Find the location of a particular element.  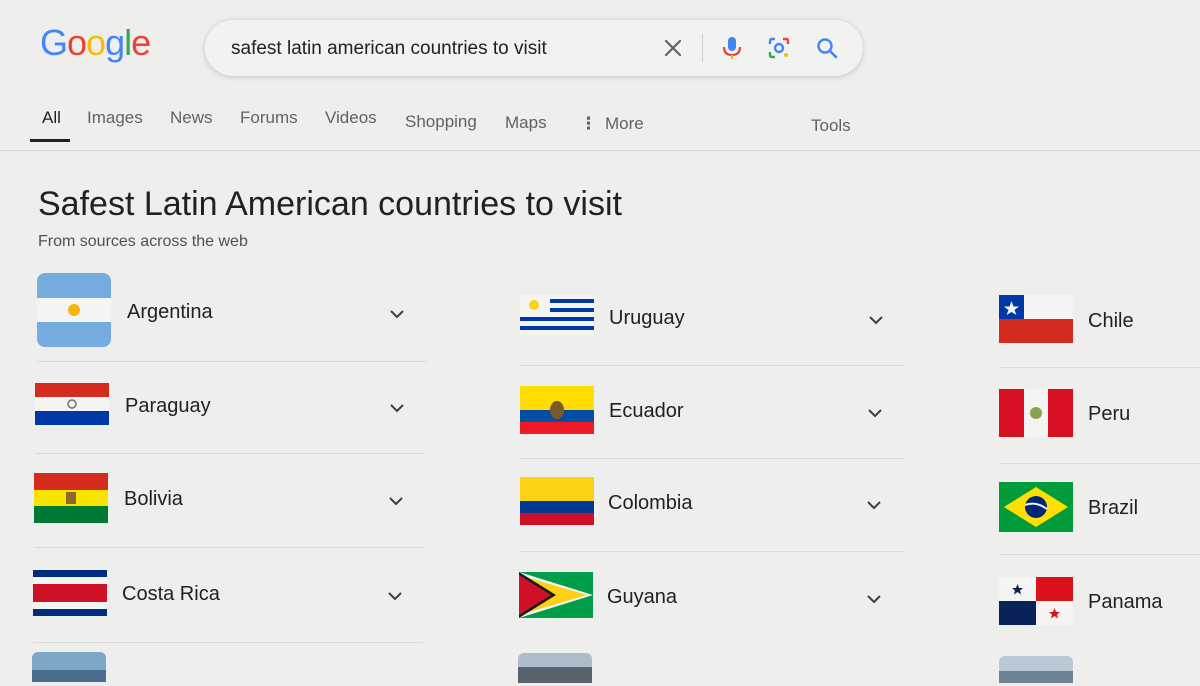

search-input is located at coordinates (441, 49).